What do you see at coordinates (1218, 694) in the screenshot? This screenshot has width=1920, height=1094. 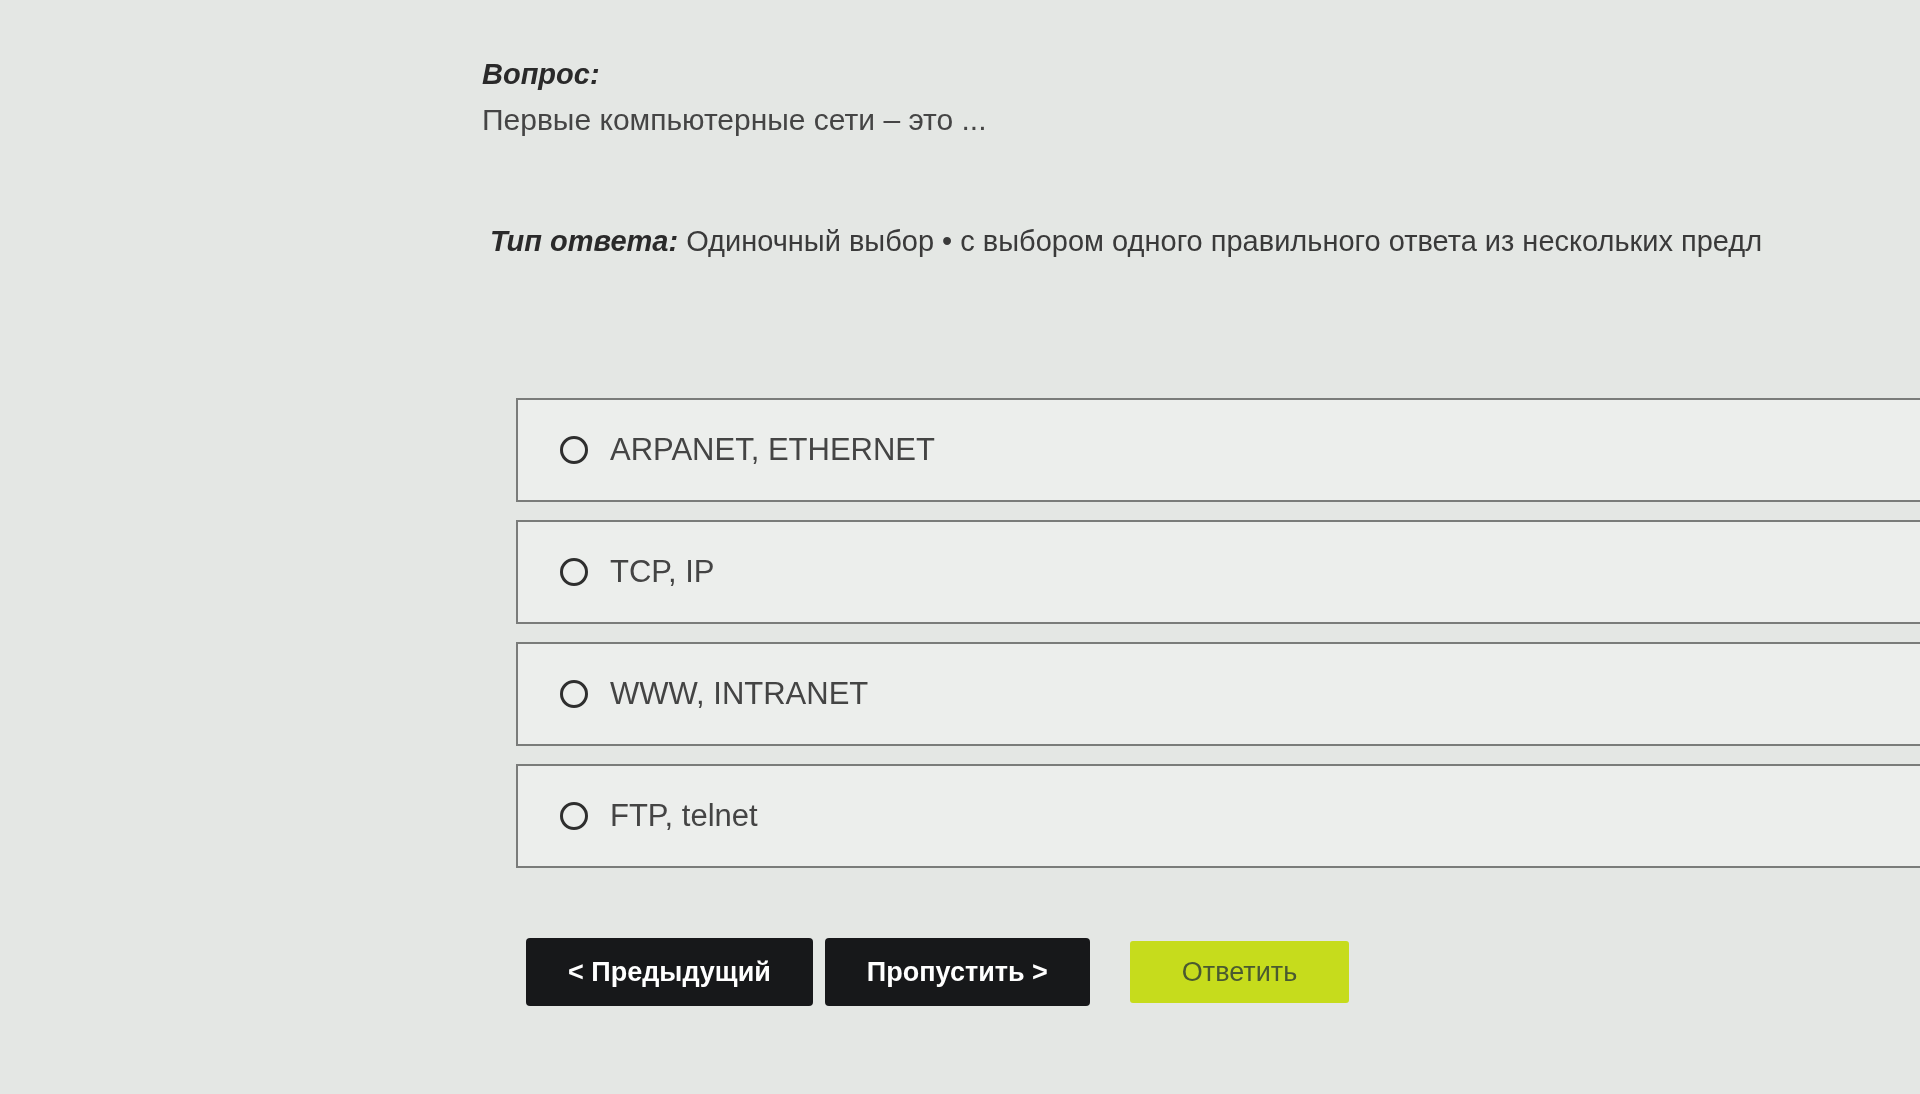 I see `answer-option: WWW, INTRANET` at bounding box center [1218, 694].